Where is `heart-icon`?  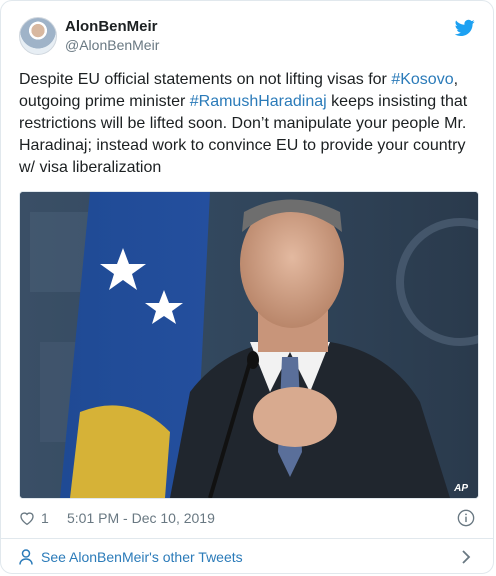
heart-icon is located at coordinates (27, 518).